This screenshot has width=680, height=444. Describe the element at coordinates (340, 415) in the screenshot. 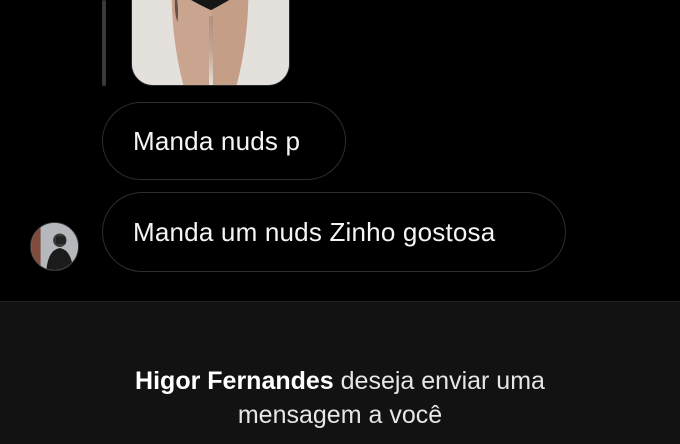

I see `request-line-2: mensagem a você` at that location.